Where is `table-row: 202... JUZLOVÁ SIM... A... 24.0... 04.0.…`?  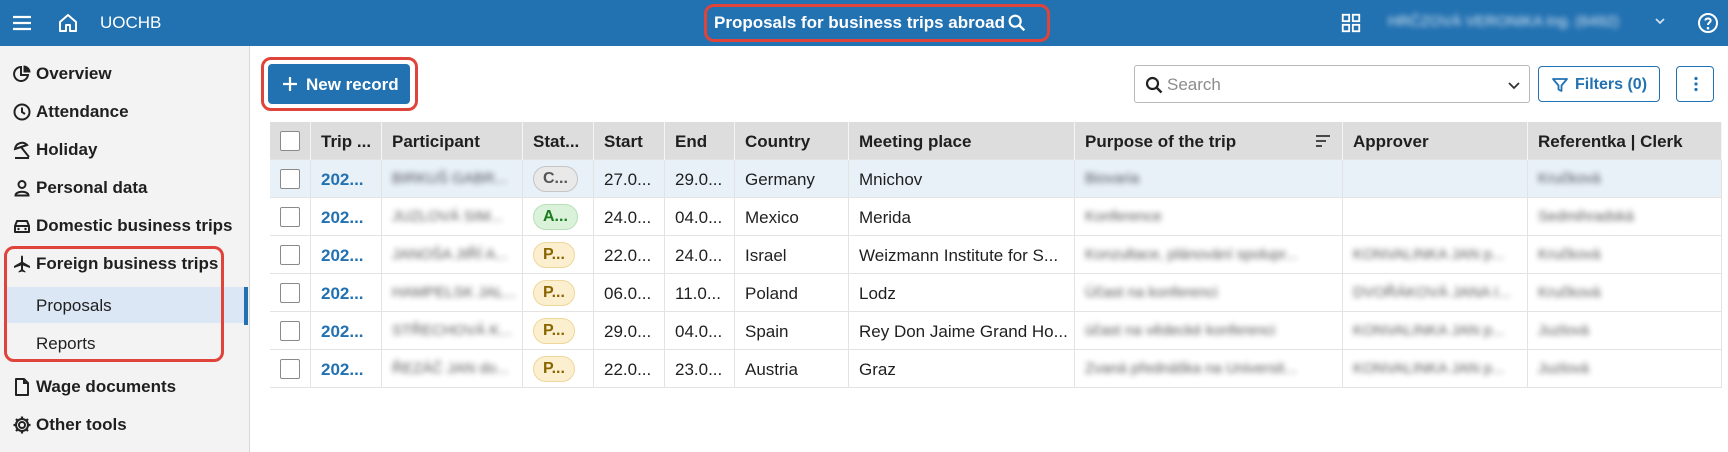 table-row: 202... JUZLOVÁ SIM... A... 24.0... 04.0.… is located at coordinates (996, 217).